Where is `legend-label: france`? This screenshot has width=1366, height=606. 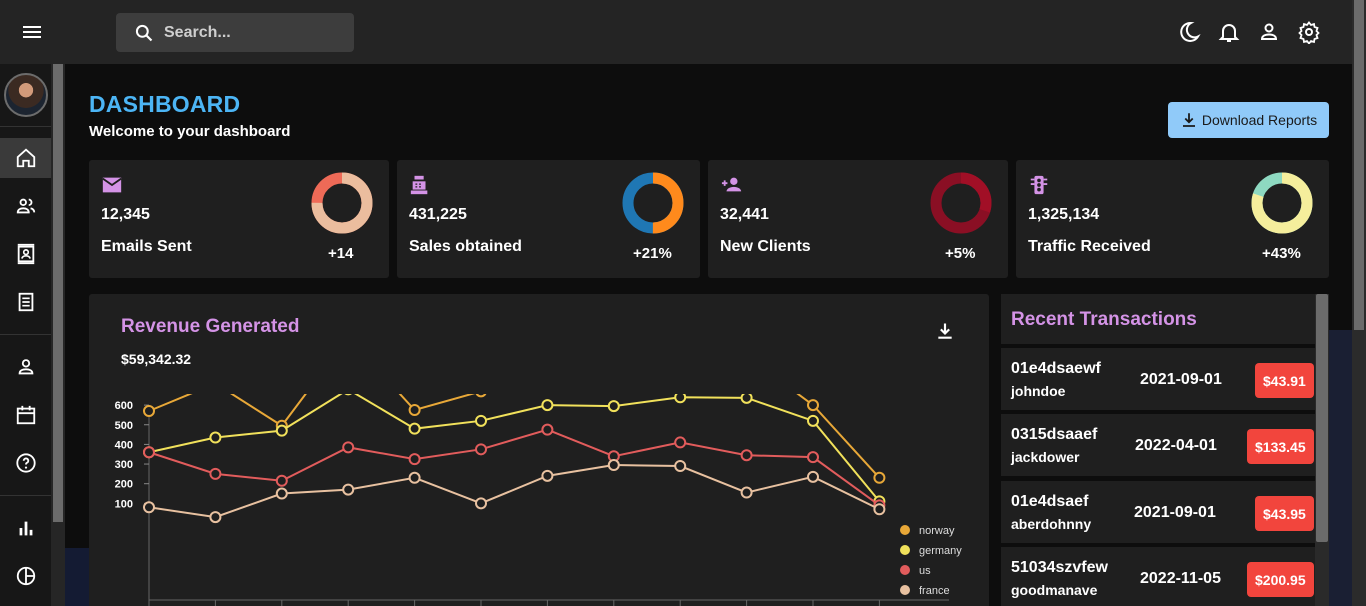
legend-label: france is located at coordinates (934, 591).